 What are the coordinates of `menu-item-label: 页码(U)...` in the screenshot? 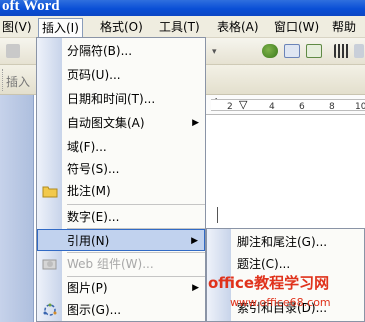 It's located at (94, 75).